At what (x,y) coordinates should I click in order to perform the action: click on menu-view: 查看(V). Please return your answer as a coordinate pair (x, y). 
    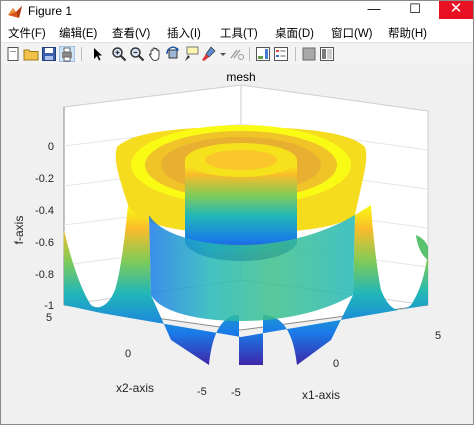
    Looking at the image, I should click on (131, 33).